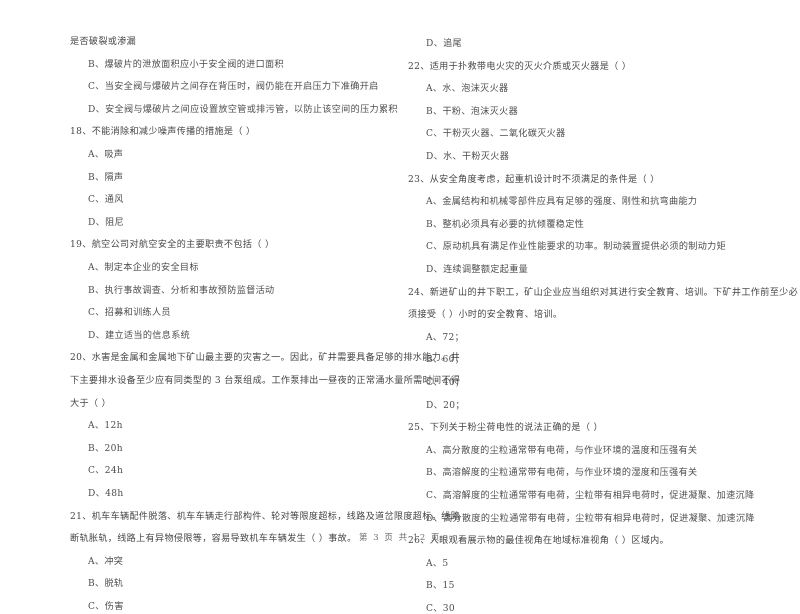  Describe the element at coordinates (400, 537) in the screenshot. I see `page-footer: 第 3 页 共 12 页` at that location.